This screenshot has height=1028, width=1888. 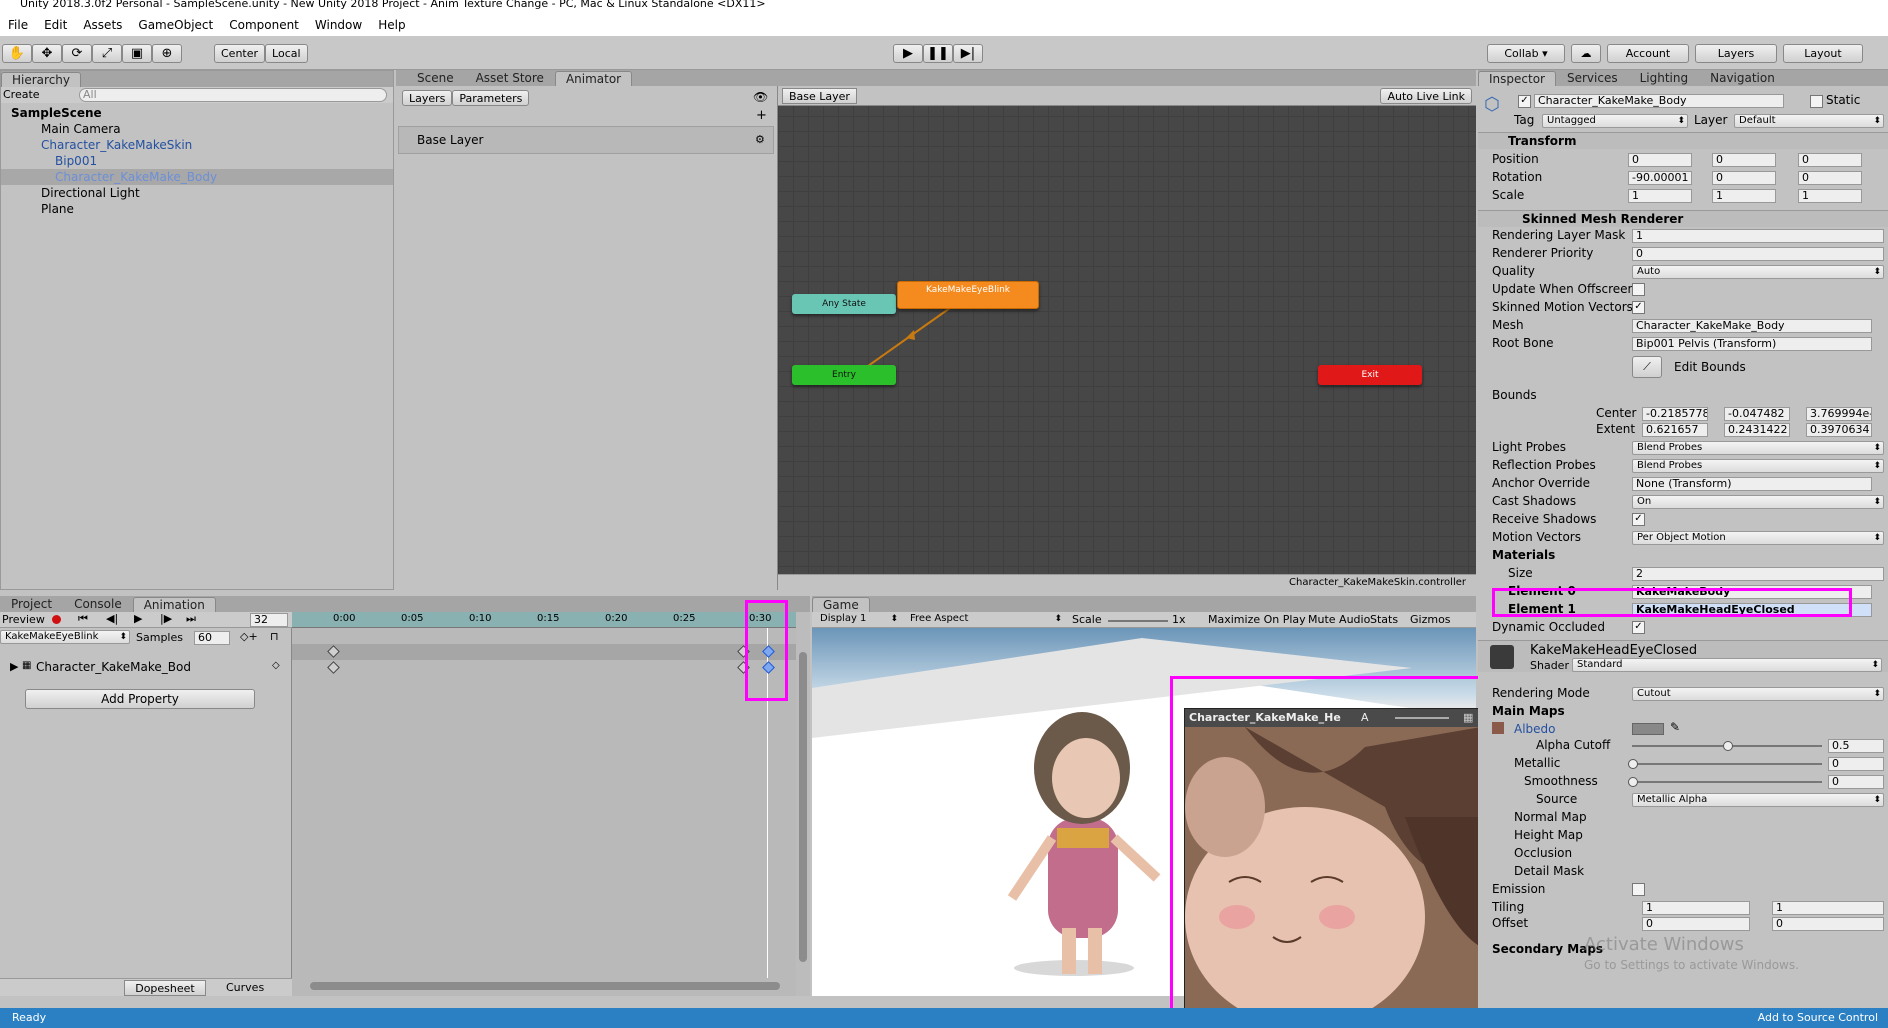 I want to click on pause-icon: ❚❚, so click(x=938, y=53).